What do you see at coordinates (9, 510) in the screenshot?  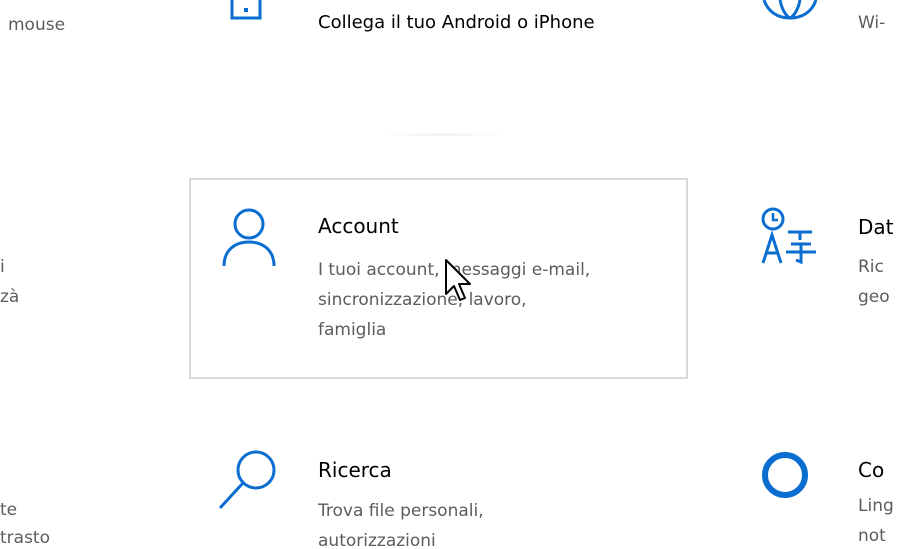 I see `left-tile-fragment-line3: te` at bounding box center [9, 510].